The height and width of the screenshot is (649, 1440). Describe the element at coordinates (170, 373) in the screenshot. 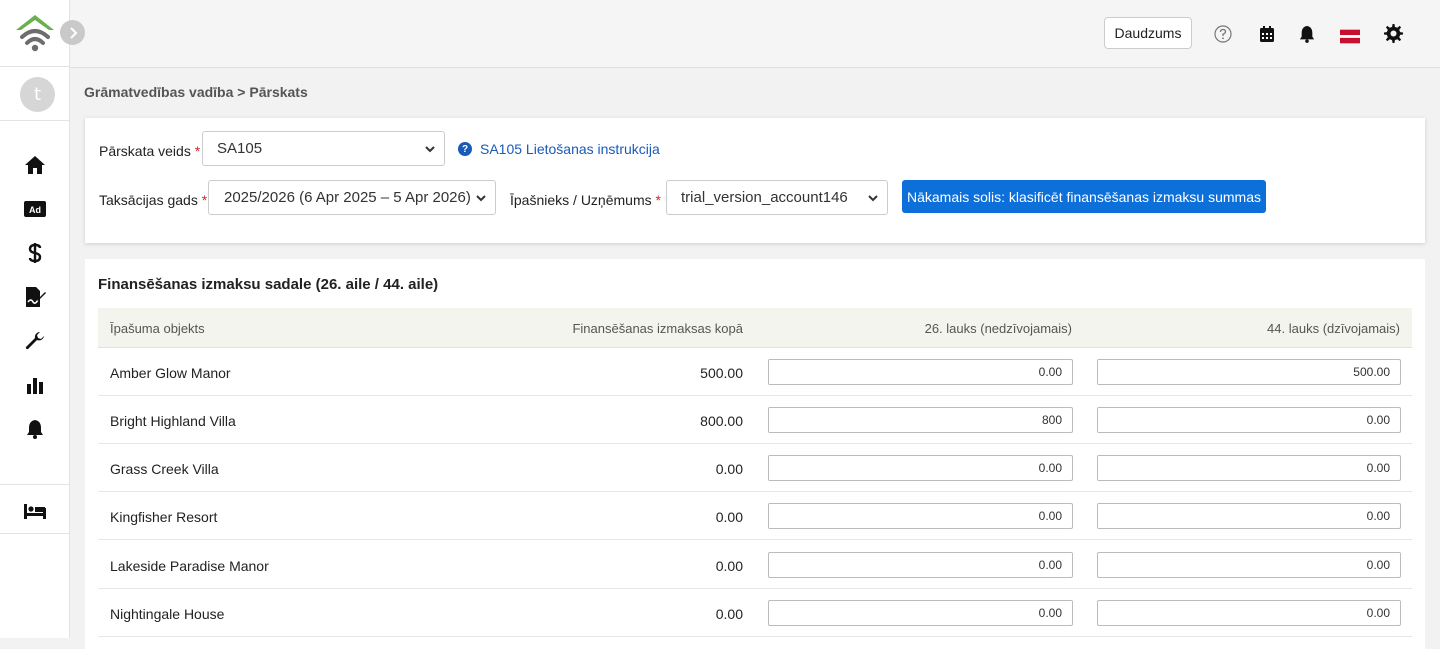

I see `property-name: Amber Glow Manor` at that location.